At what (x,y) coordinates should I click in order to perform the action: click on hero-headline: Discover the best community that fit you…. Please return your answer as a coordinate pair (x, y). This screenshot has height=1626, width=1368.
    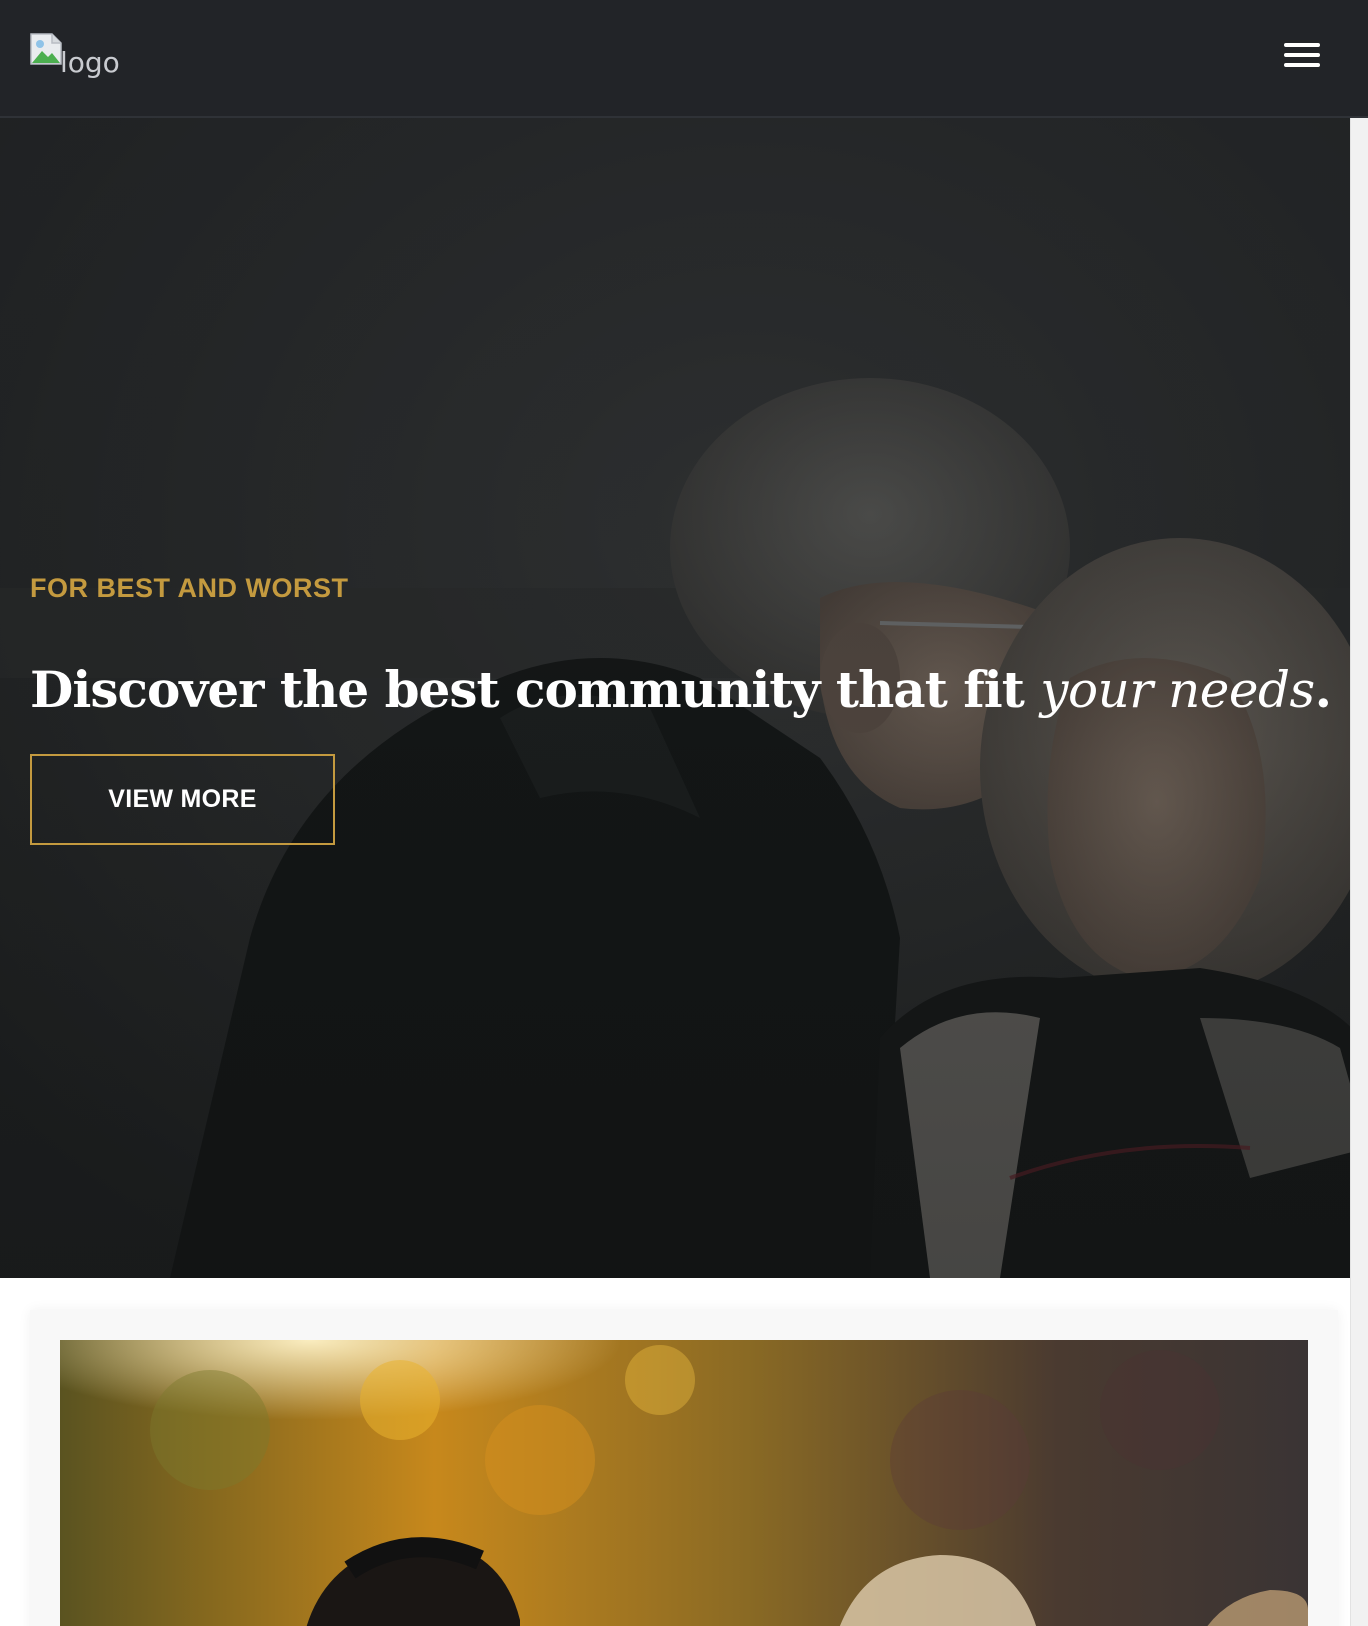
    Looking at the image, I should click on (681, 689).